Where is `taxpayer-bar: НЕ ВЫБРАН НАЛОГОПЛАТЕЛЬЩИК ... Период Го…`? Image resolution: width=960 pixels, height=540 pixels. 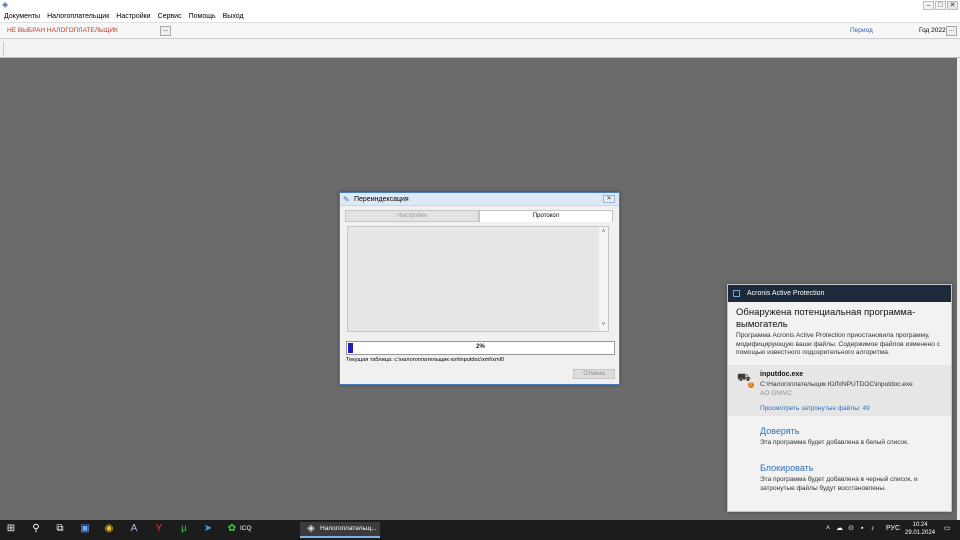 taxpayer-bar: НЕ ВЫБРАН НАЛОГОПЛАТЕЛЬЩИК ... Период Го… is located at coordinates (480, 30).